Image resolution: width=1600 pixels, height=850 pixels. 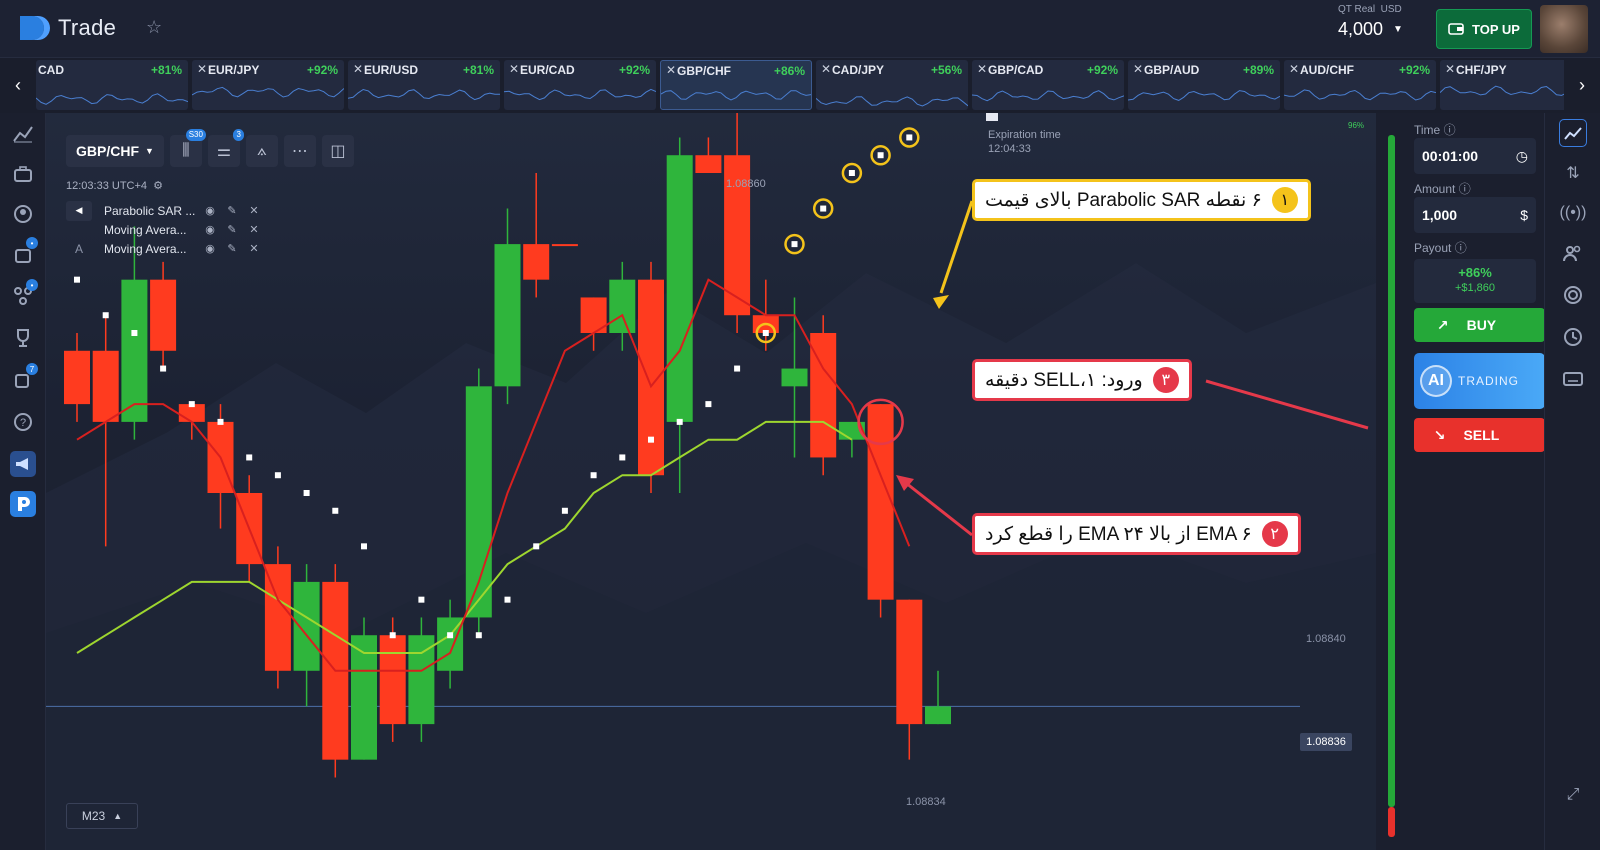 What do you see at coordinates (102, 816) in the screenshot?
I see `timeframe-selector: M23 ▲` at bounding box center [102, 816].